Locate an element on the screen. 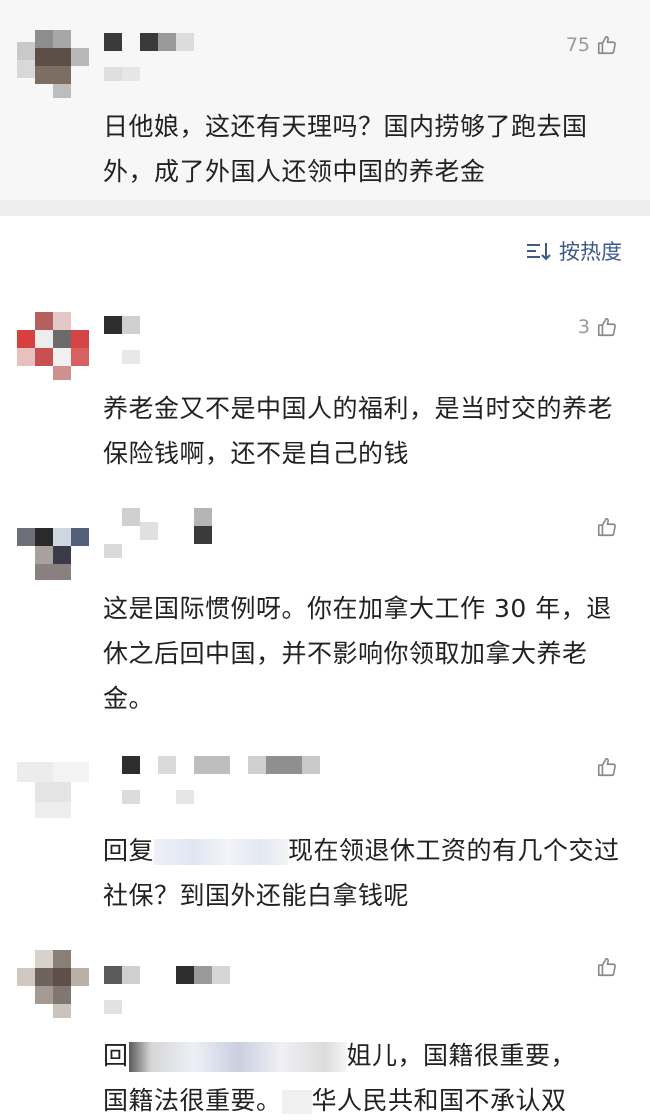 The width and height of the screenshot is (650, 1120). like-count-value: 3 is located at coordinates (583, 327).